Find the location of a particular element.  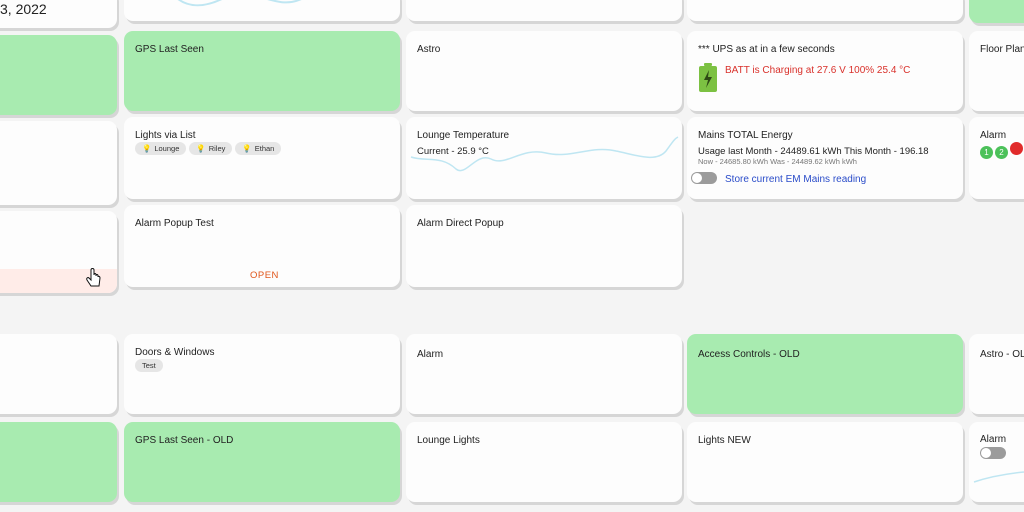

tile-astro-old: Astro - OL is located at coordinates (996, 374).